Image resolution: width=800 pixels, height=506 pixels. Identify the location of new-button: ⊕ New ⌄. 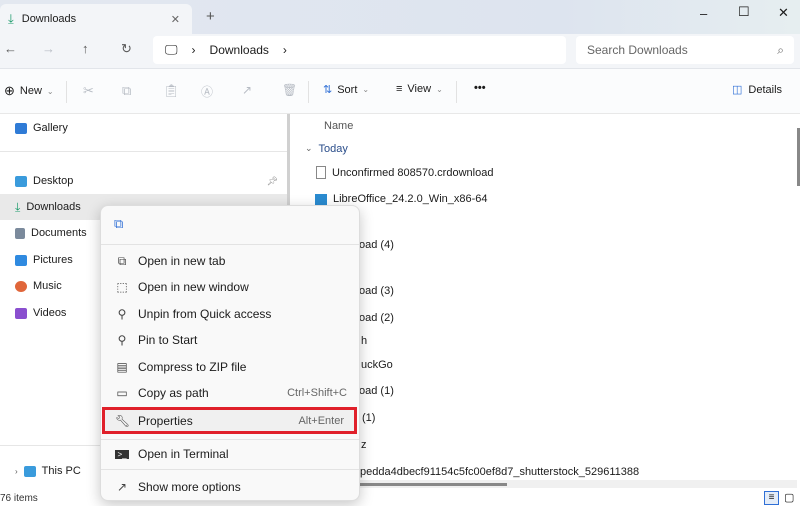
(29, 91).